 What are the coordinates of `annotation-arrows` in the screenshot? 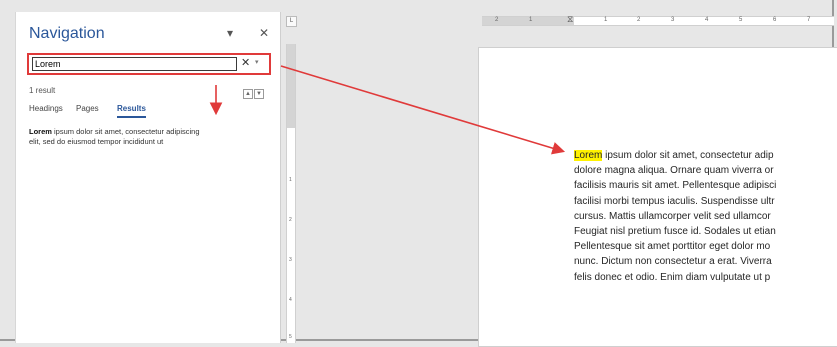 It's located at (387, 110).